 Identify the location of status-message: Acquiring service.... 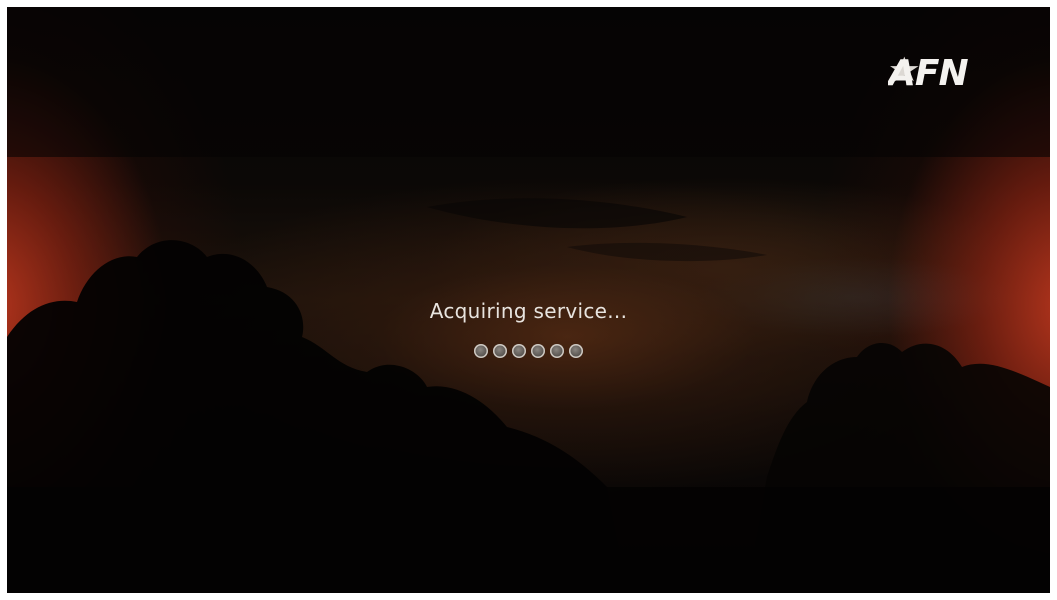
(528, 311).